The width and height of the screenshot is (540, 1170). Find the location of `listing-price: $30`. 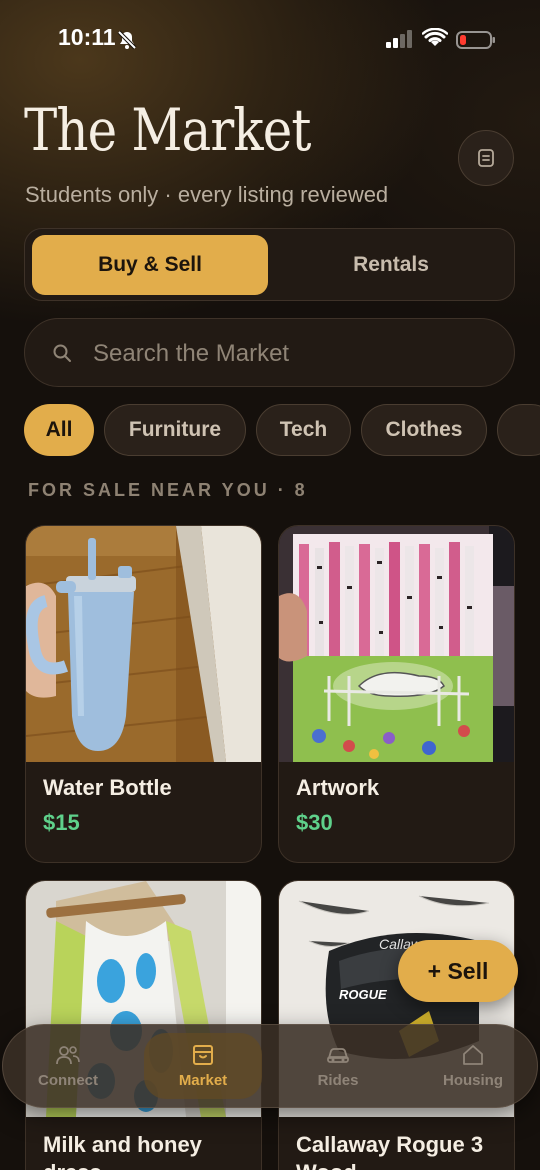

listing-price: $30 is located at coordinates (314, 822).